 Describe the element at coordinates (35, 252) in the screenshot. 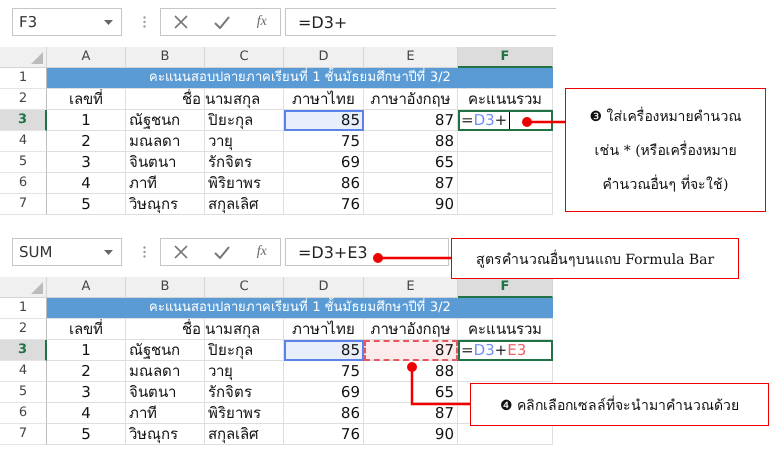

I see `cell-reference: SUM` at that location.